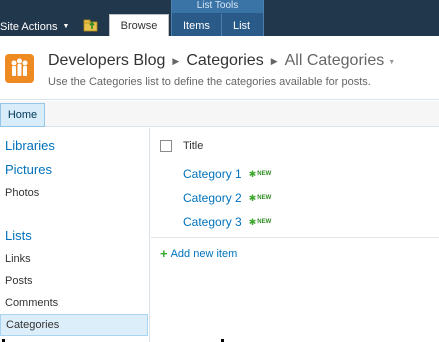 The image size is (439, 342). What do you see at coordinates (221, 25) in the screenshot?
I see `tab-divider` at bounding box center [221, 25].